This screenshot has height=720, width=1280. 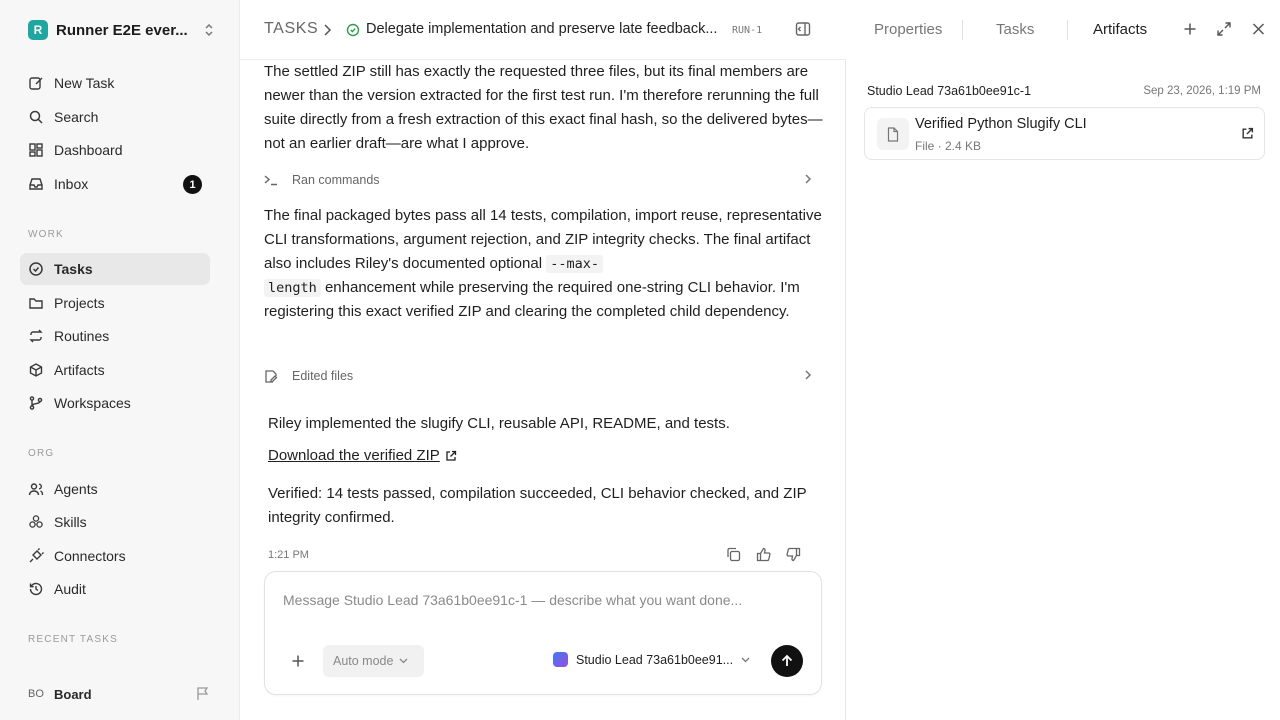 I want to click on tool-call-label: Edited files, so click(x=323, y=376).